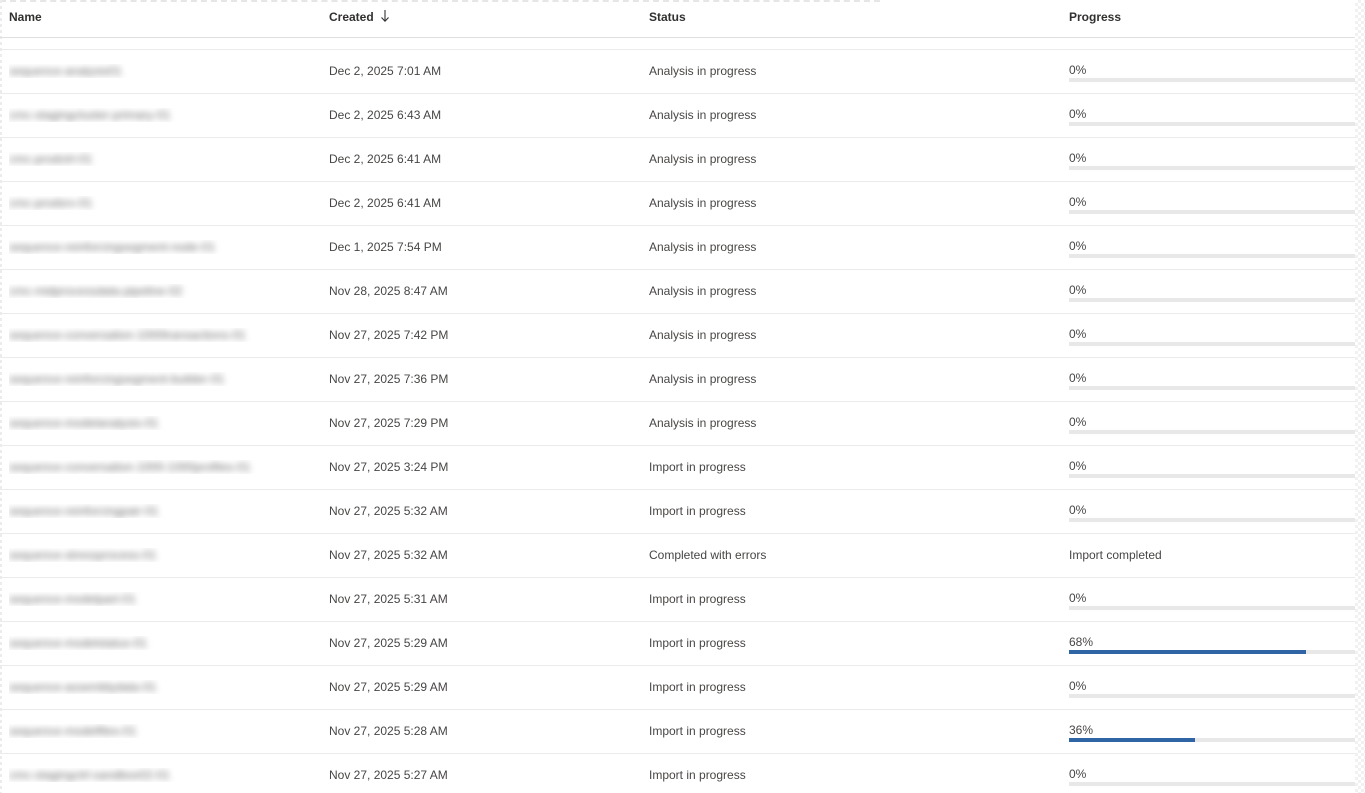 Image resolution: width=1365 pixels, height=793 pixels. Describe the element at coordinates (1212, 554) in the screenshot. I see `row-progress-cell: Import completed` at that location.